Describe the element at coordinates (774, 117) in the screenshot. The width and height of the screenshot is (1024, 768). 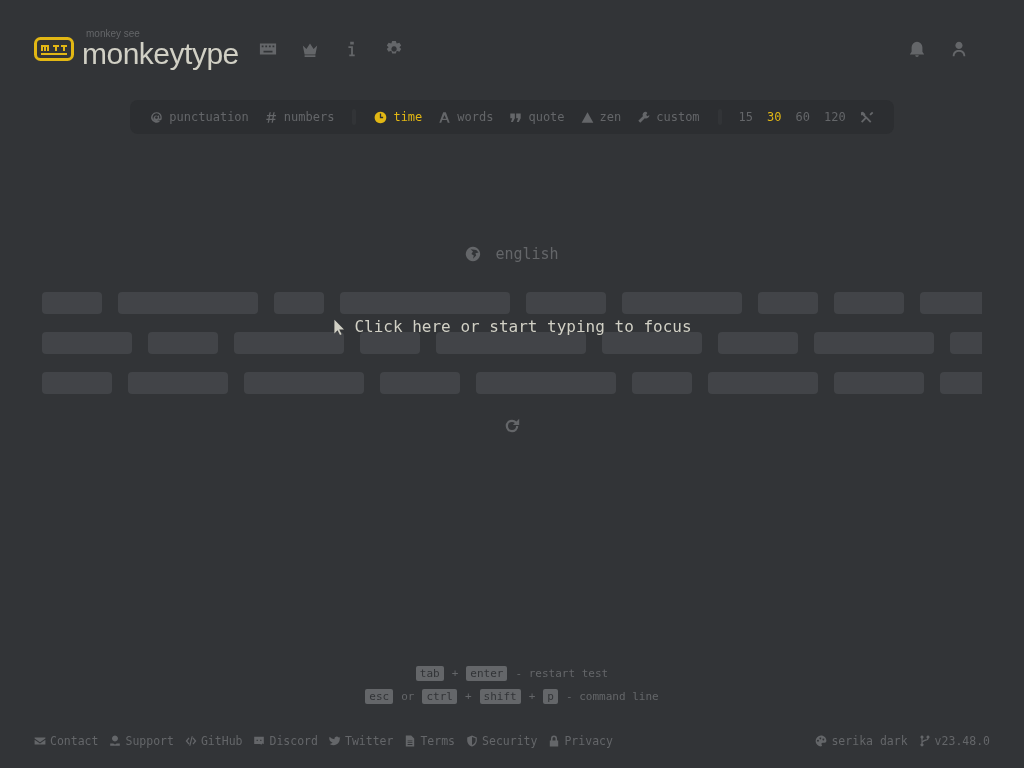
I see `duration-option: 30` at that location.